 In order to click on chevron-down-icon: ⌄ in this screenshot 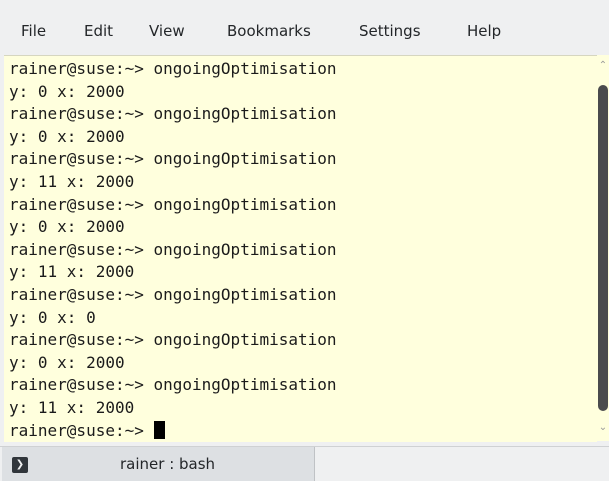, I will do `click(603, 428)`.